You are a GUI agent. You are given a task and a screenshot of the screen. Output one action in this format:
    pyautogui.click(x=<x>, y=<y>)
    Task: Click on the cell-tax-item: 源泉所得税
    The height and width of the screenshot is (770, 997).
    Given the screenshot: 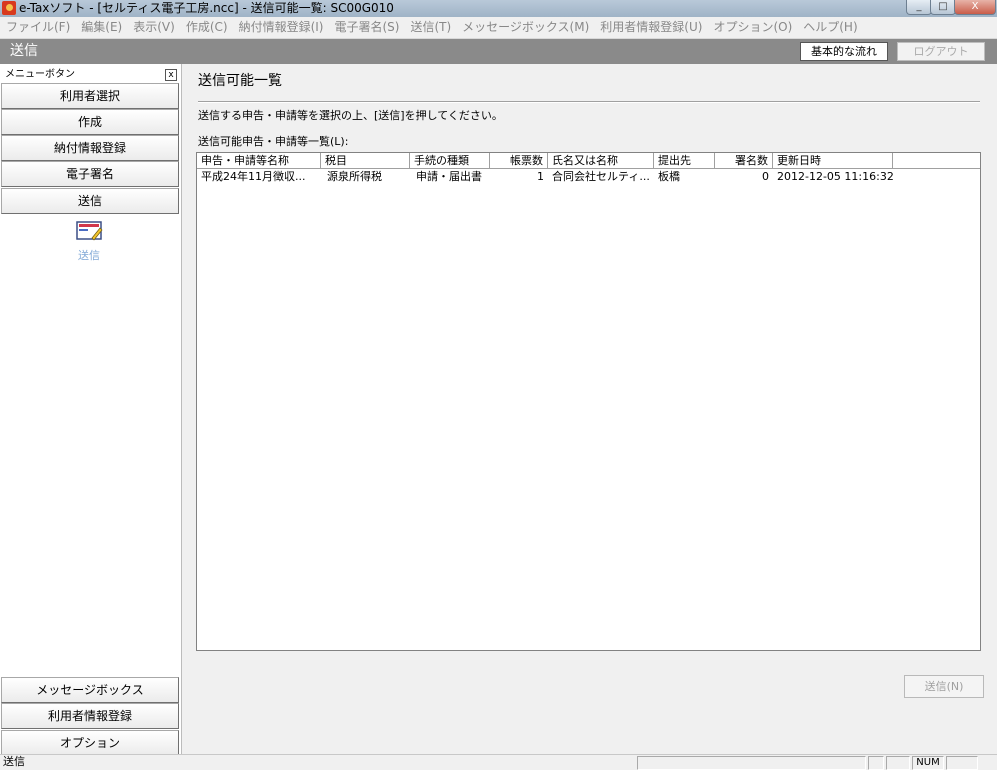 What is the action you would take?
    pyautogui.click(x=354, y=176)
    